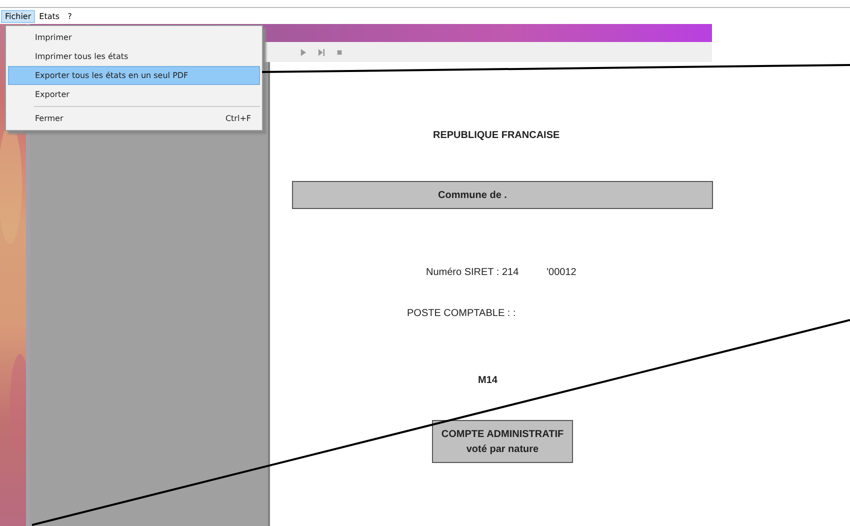  Describe the element at coordinates (134, 94) in the screenshot. I see `menu-item: Exporter` at that location.